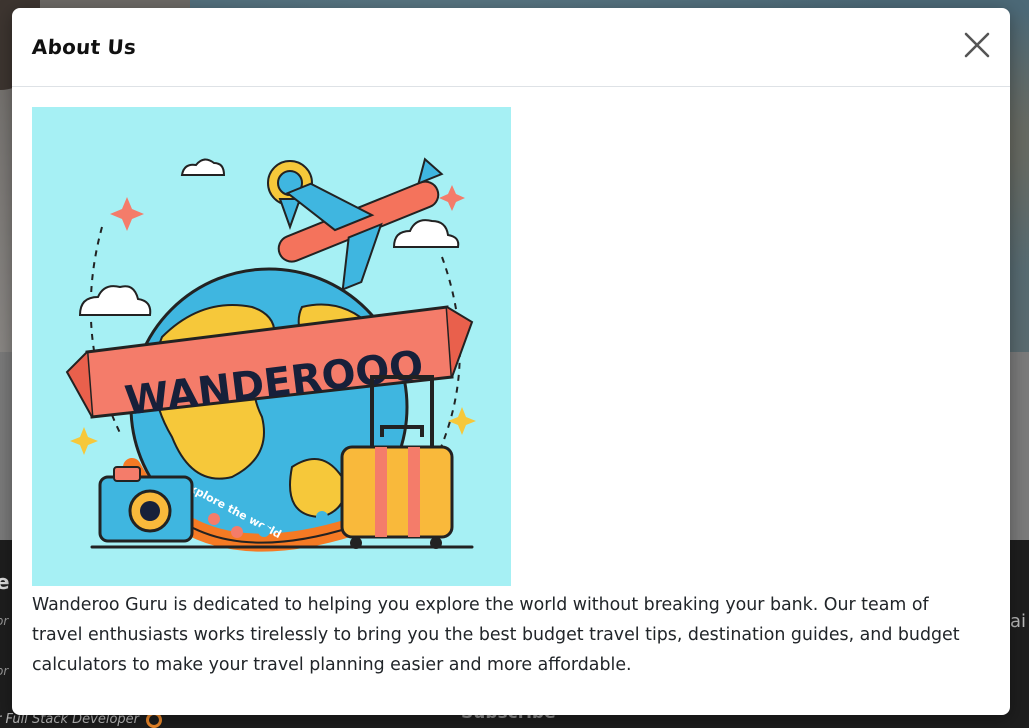  I want to click on modal-title: About Us, so click(84, 47).